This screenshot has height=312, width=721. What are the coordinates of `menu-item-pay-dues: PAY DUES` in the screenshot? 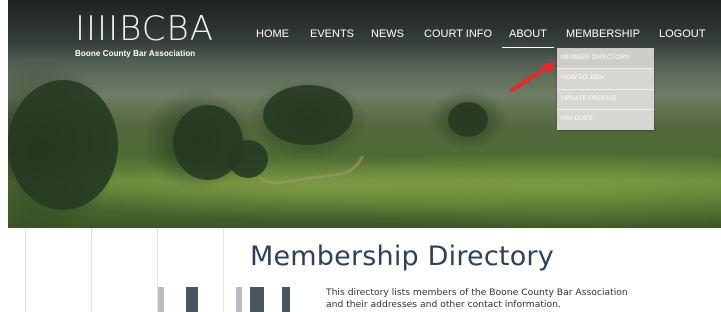 It's located at (605, 119).